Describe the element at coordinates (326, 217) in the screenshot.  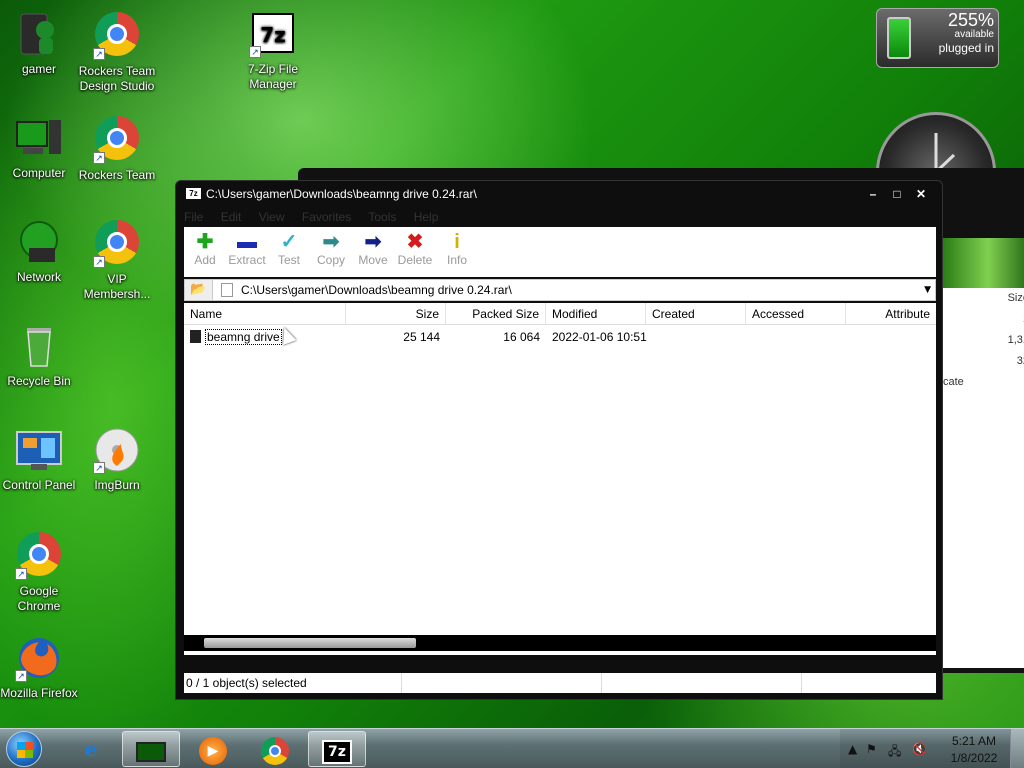
I see `menu-favorites: Favorites` at that location.